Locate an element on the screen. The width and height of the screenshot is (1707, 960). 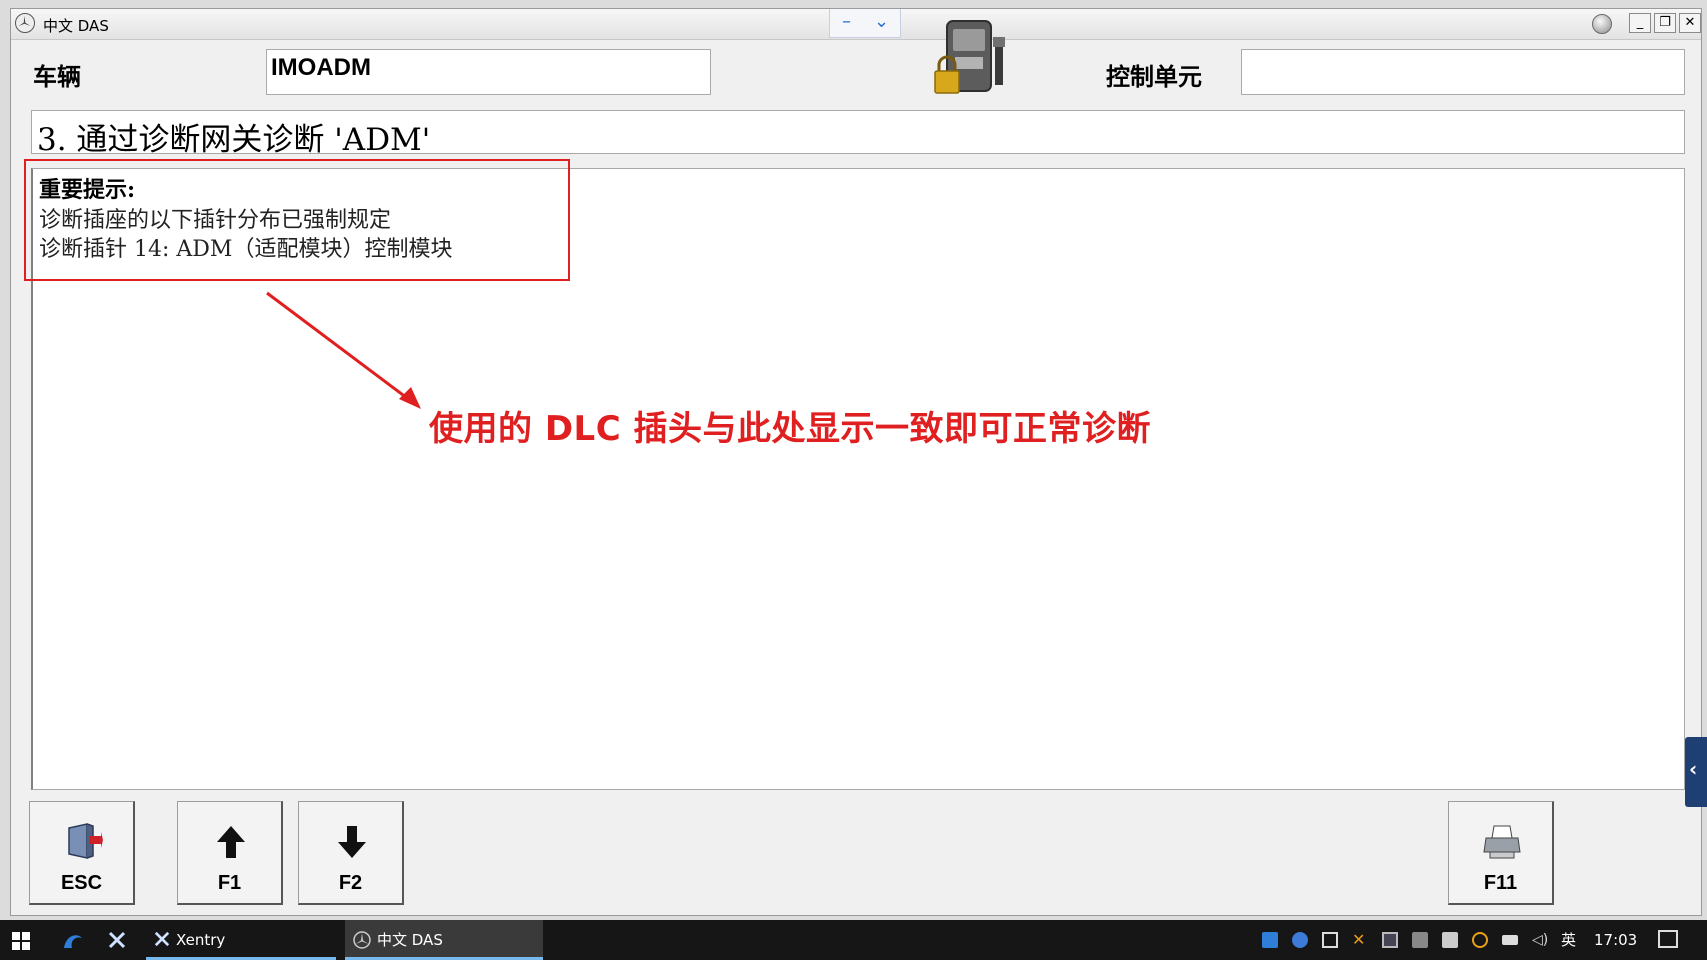
security-icon is located at coordinates (1450, 940).